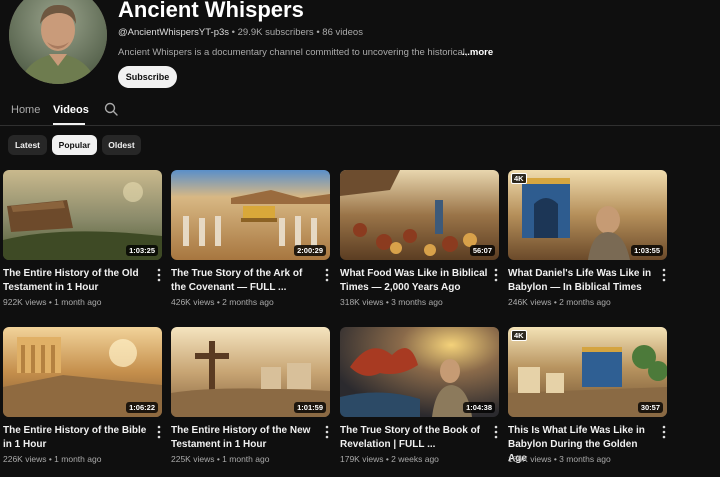  Describe the element at coordinates (479, 407) in the screenshot. I see `video-duration: 1:04:38` at that location.